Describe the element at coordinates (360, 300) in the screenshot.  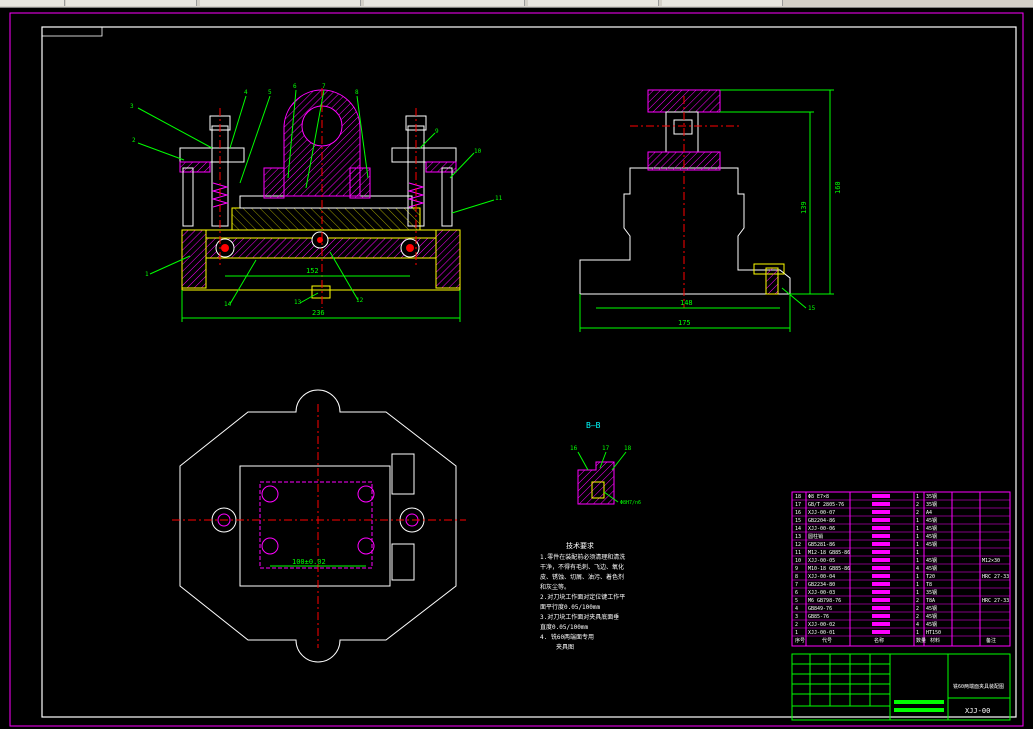
I see `balloon-12: 12` at that location.